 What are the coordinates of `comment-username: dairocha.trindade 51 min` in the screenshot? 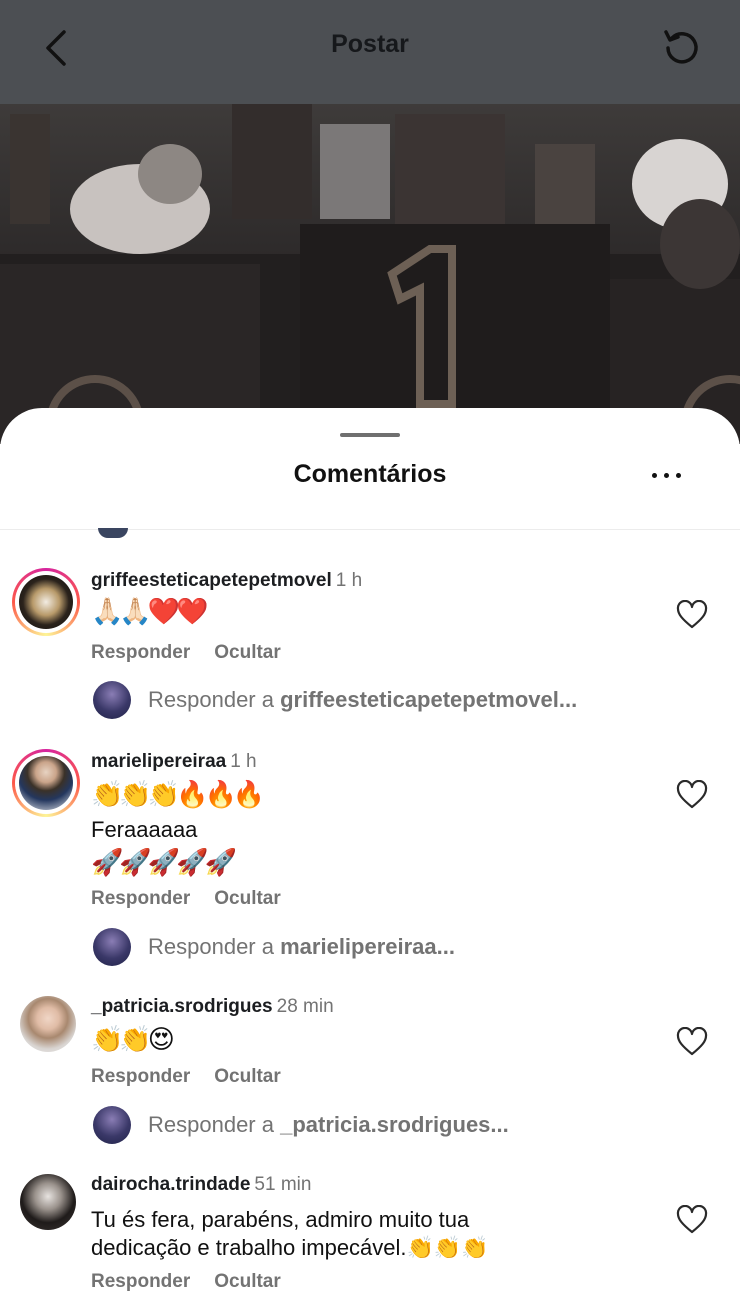 It's located at (201, 1185).